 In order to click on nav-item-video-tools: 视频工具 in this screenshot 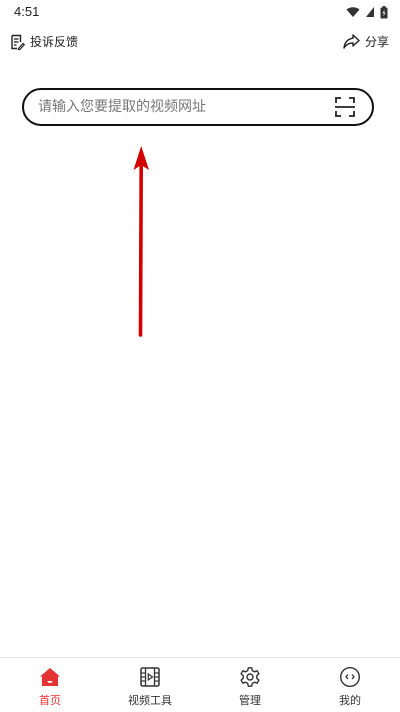, I will do `click(150, 685)`.